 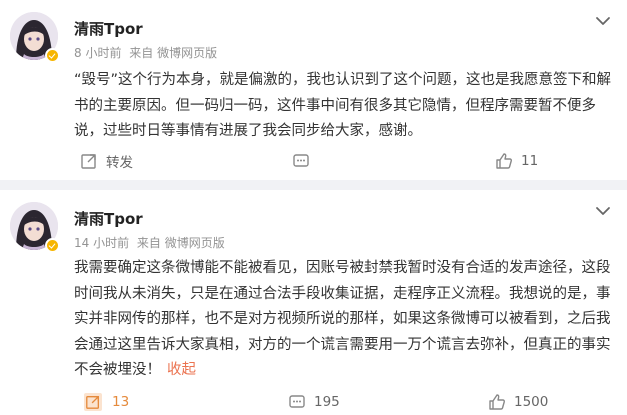 What do you see at coordinates (181, 370) in the screenshot?
I see `collapse-link: 收起` at bounding box center [181, 370].